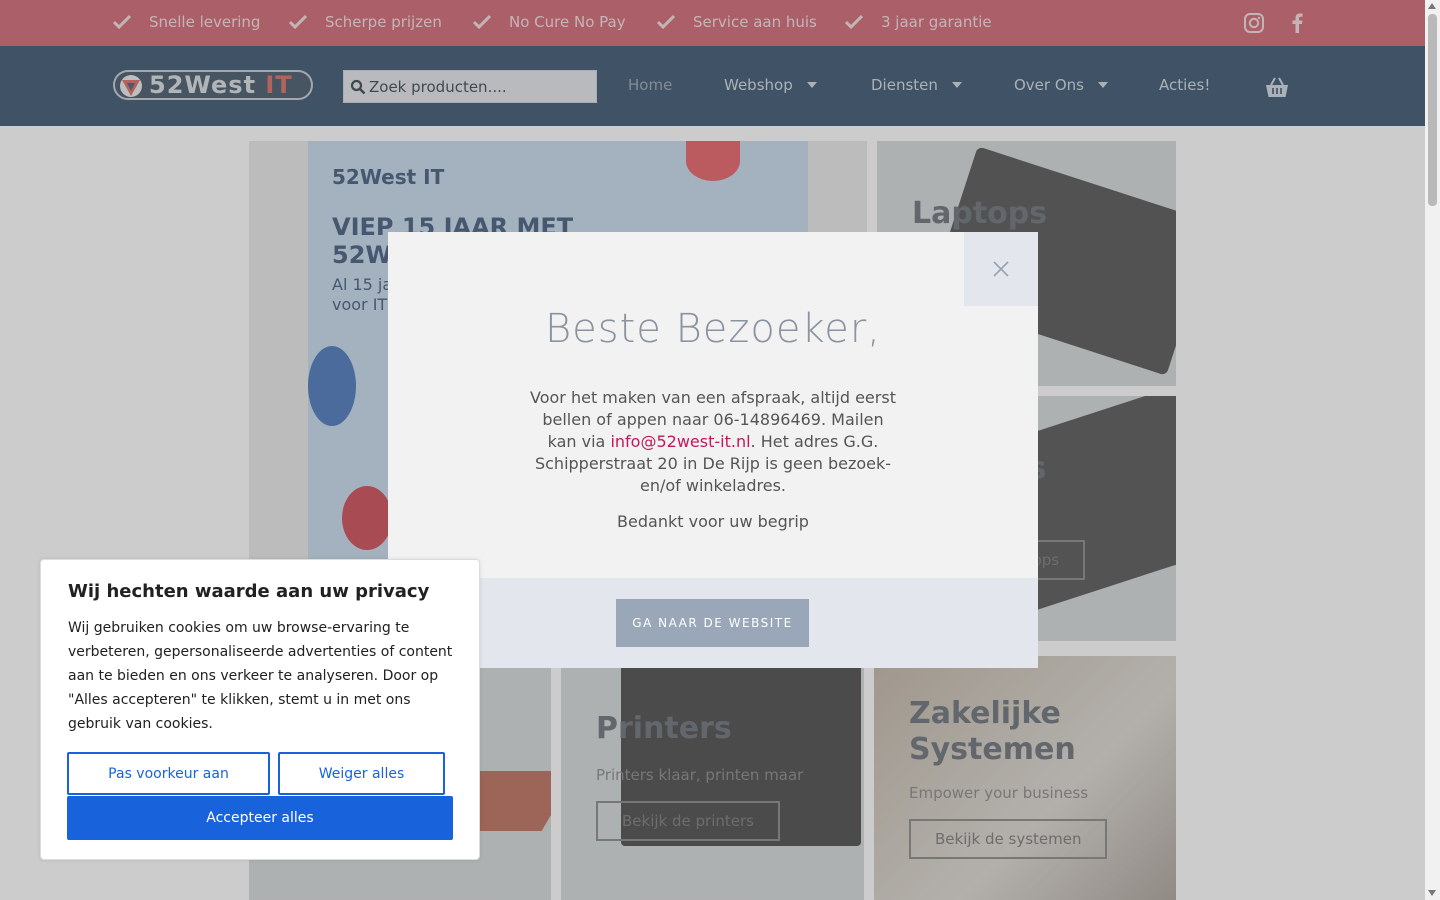  Describe the element at coordinates (1432, 6) in the screenshot. I see `scroll-up-arrow-icon` at that location.